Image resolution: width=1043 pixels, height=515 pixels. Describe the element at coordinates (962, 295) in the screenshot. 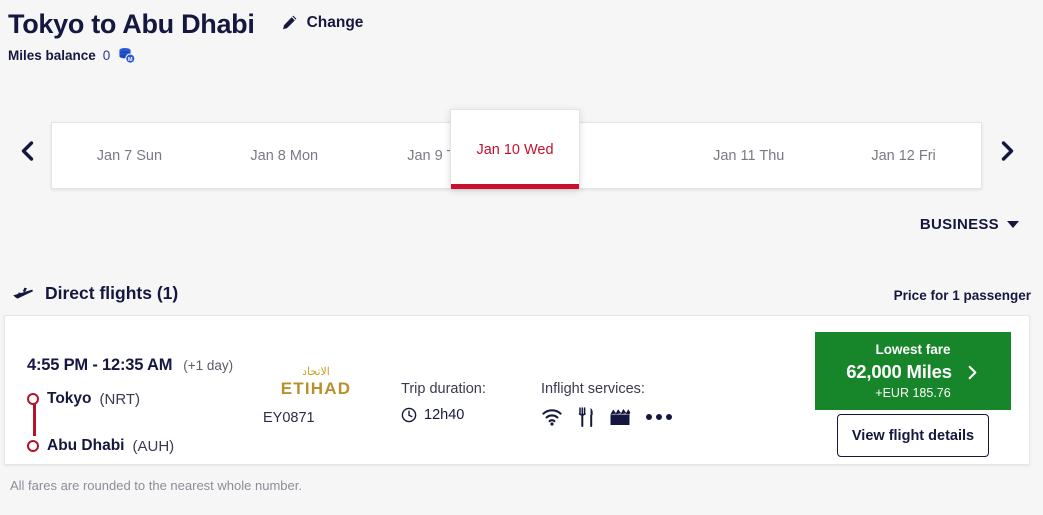

I see `price-passenger-note: Price for 1 passenger` at that location.